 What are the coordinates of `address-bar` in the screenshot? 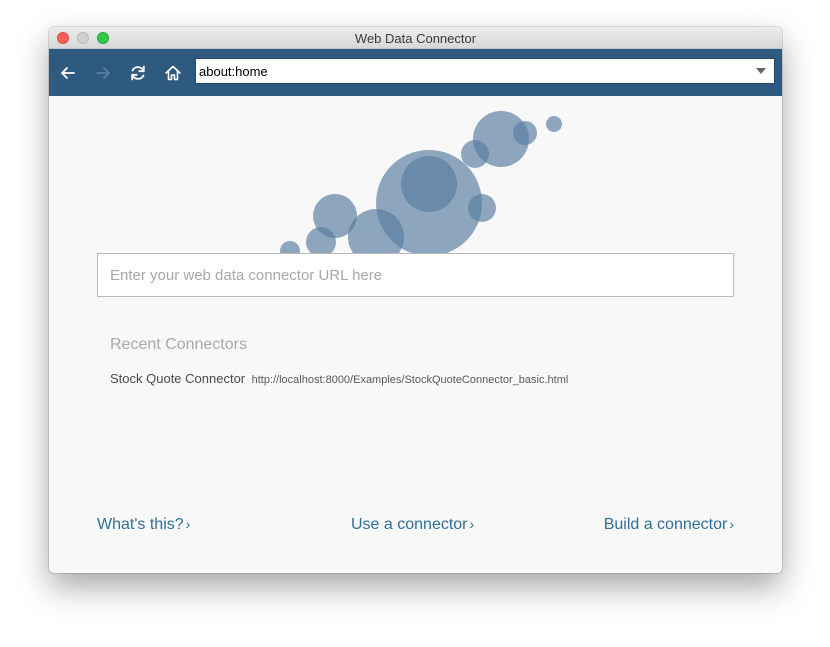 It's located at (485, 71).